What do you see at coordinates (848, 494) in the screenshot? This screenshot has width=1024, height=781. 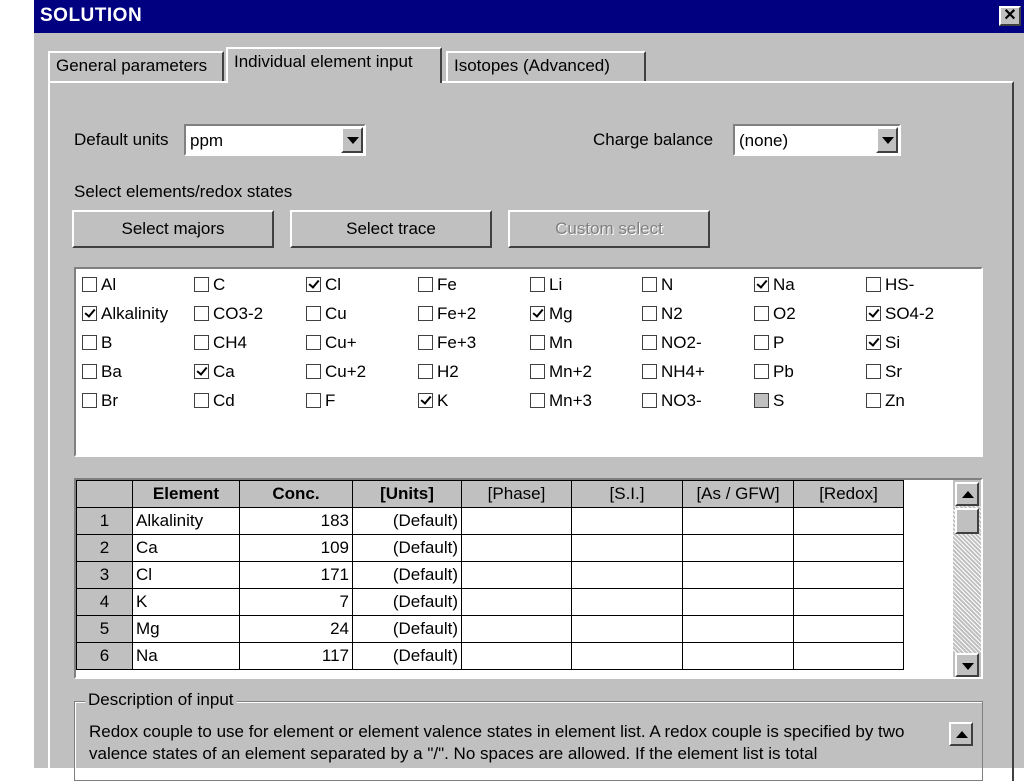 I see `redox-column-header: [Redox]` at bounding box center [848, 494].